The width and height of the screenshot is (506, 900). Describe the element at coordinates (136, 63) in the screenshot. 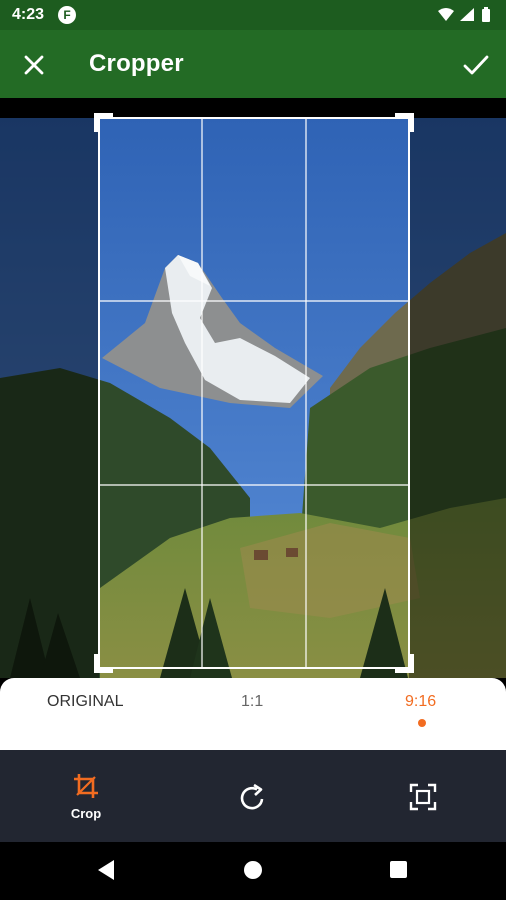

I see `page-title: Cropper` at that location.